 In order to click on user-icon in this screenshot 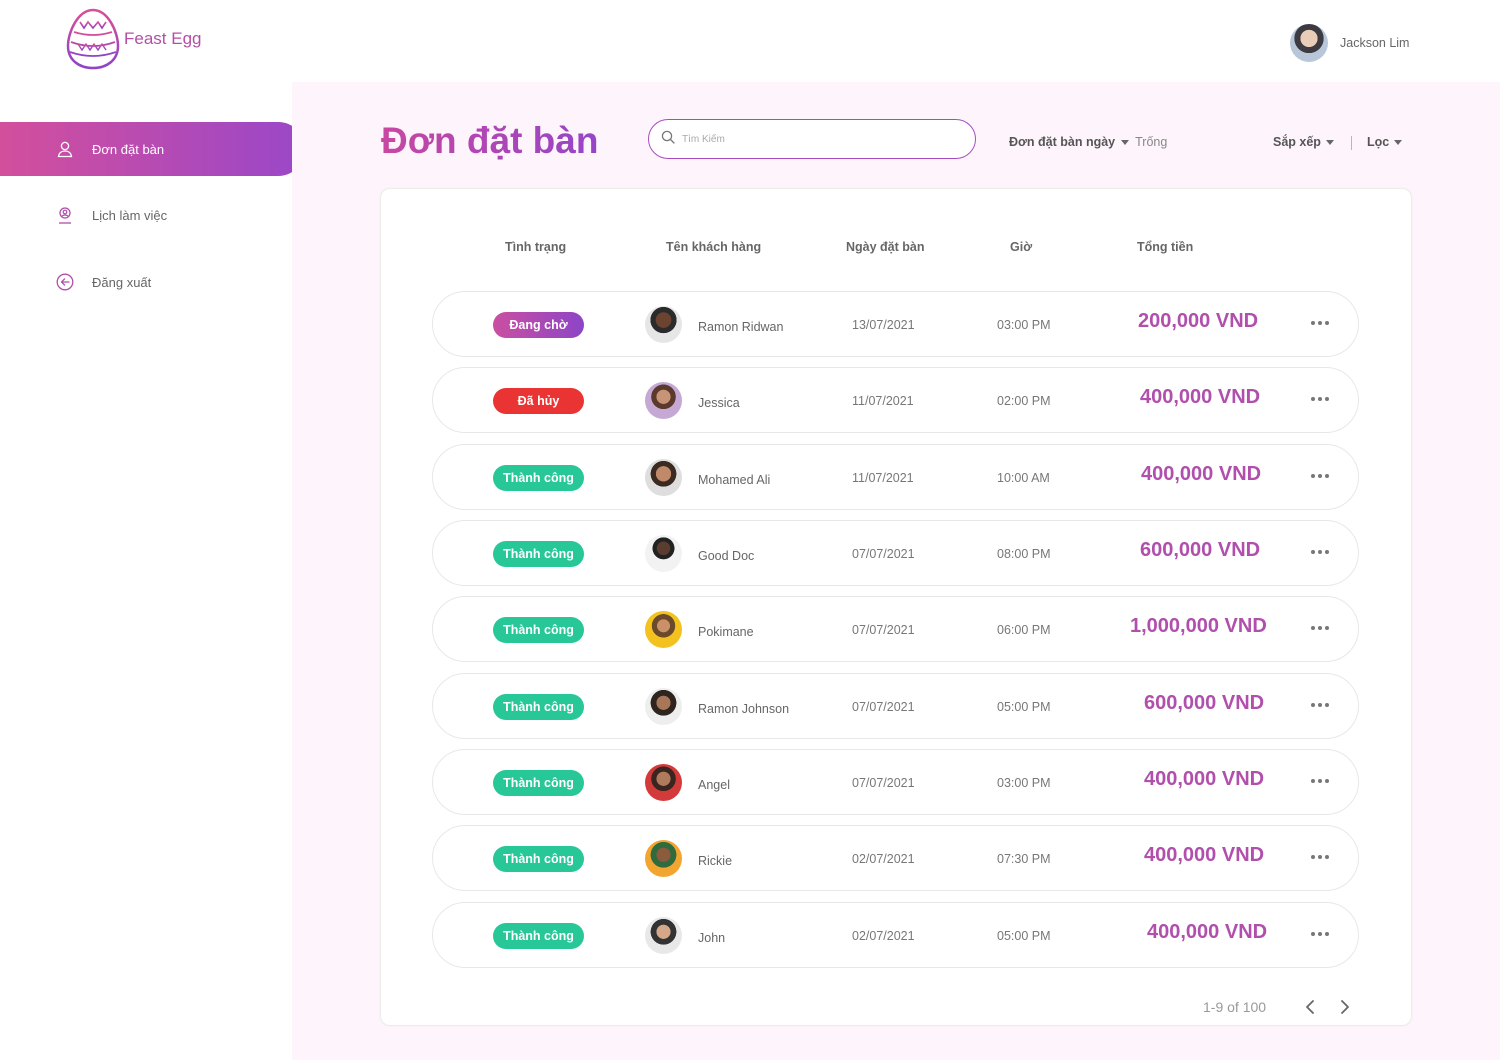, I will do `click(65, 149)`.